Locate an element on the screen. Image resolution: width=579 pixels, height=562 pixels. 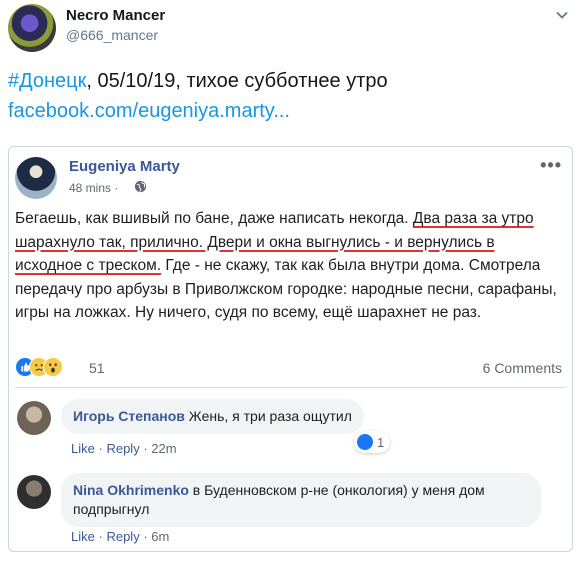
hashtag-link: #Донецк is located at coordinates (47, 81).